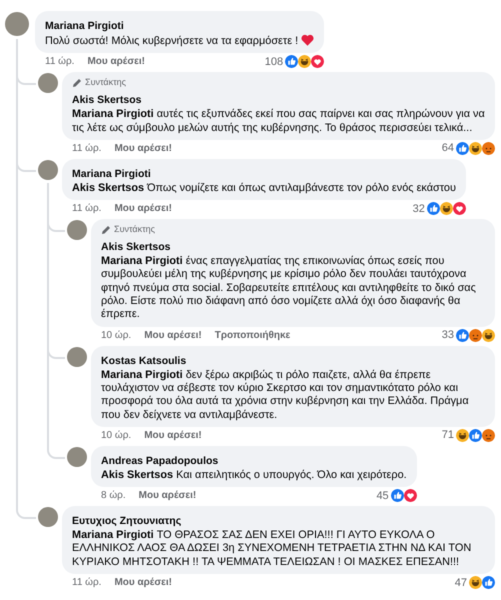  Describe the element at coordinates (460, 582) in the screenshot. I see `reaction-count: 47` at that location.